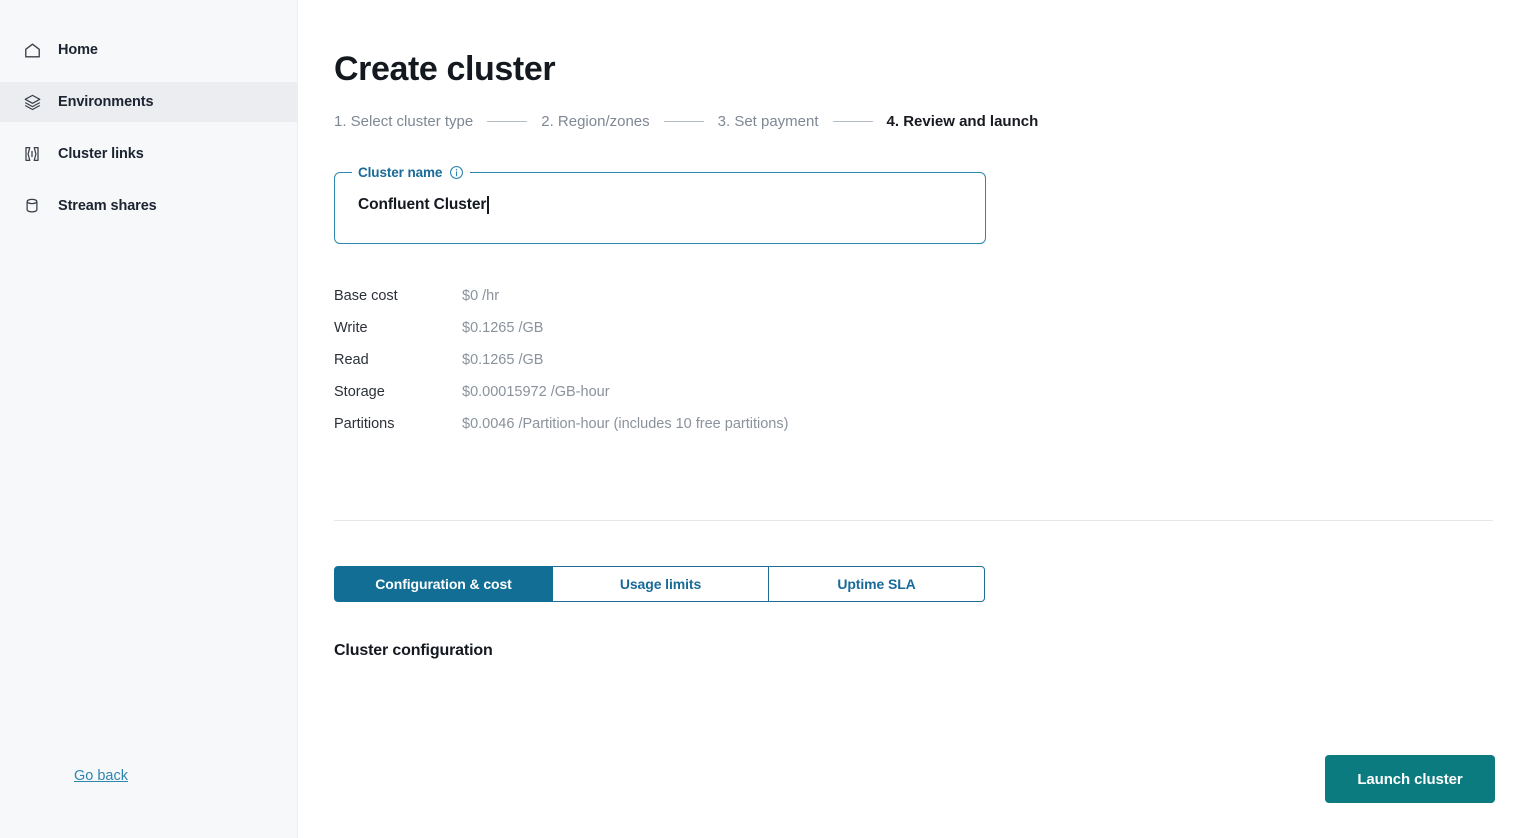 The height and width of the screenshot is (838, 1516). Describe the element at coordinates (536, 392) in the screenshot. I see `pricing-value: $0.00015972 /GB-hour` at that location.